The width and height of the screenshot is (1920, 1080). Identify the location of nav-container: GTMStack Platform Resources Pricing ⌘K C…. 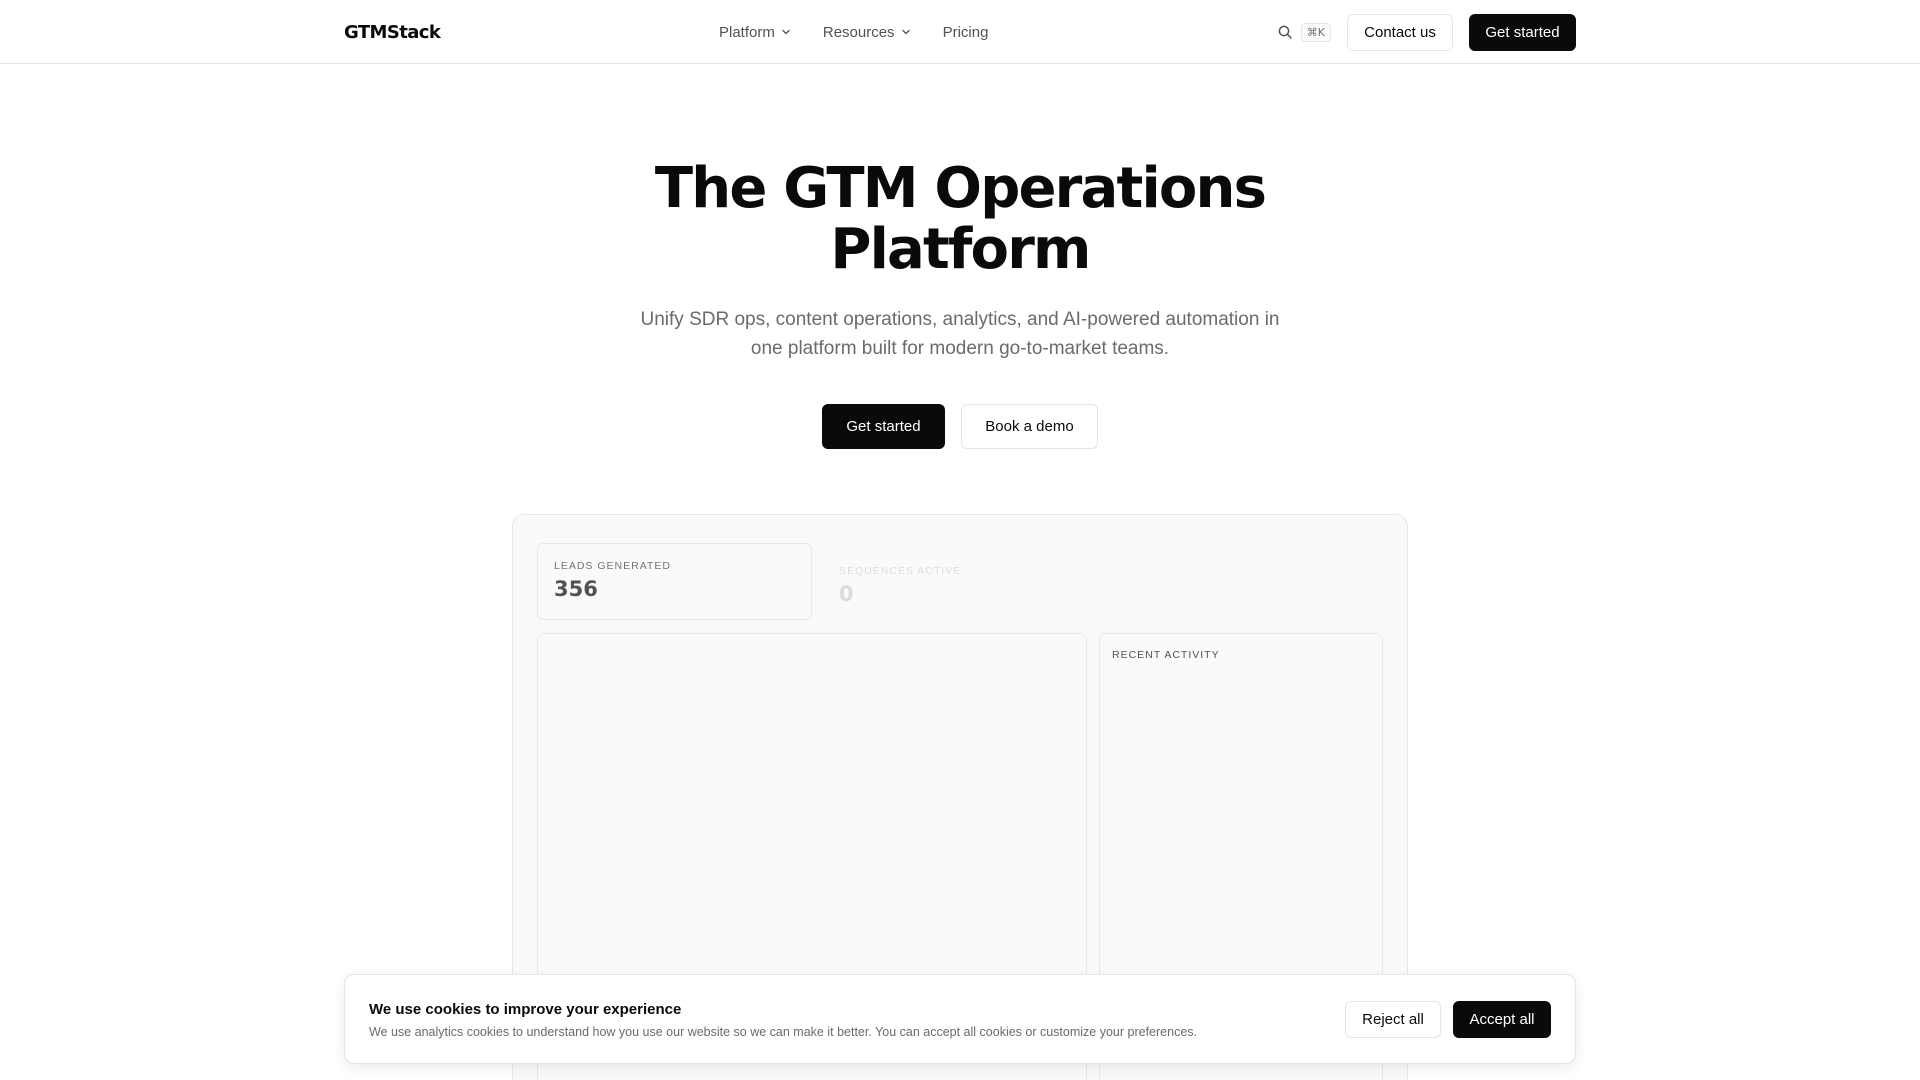
(960, 32).